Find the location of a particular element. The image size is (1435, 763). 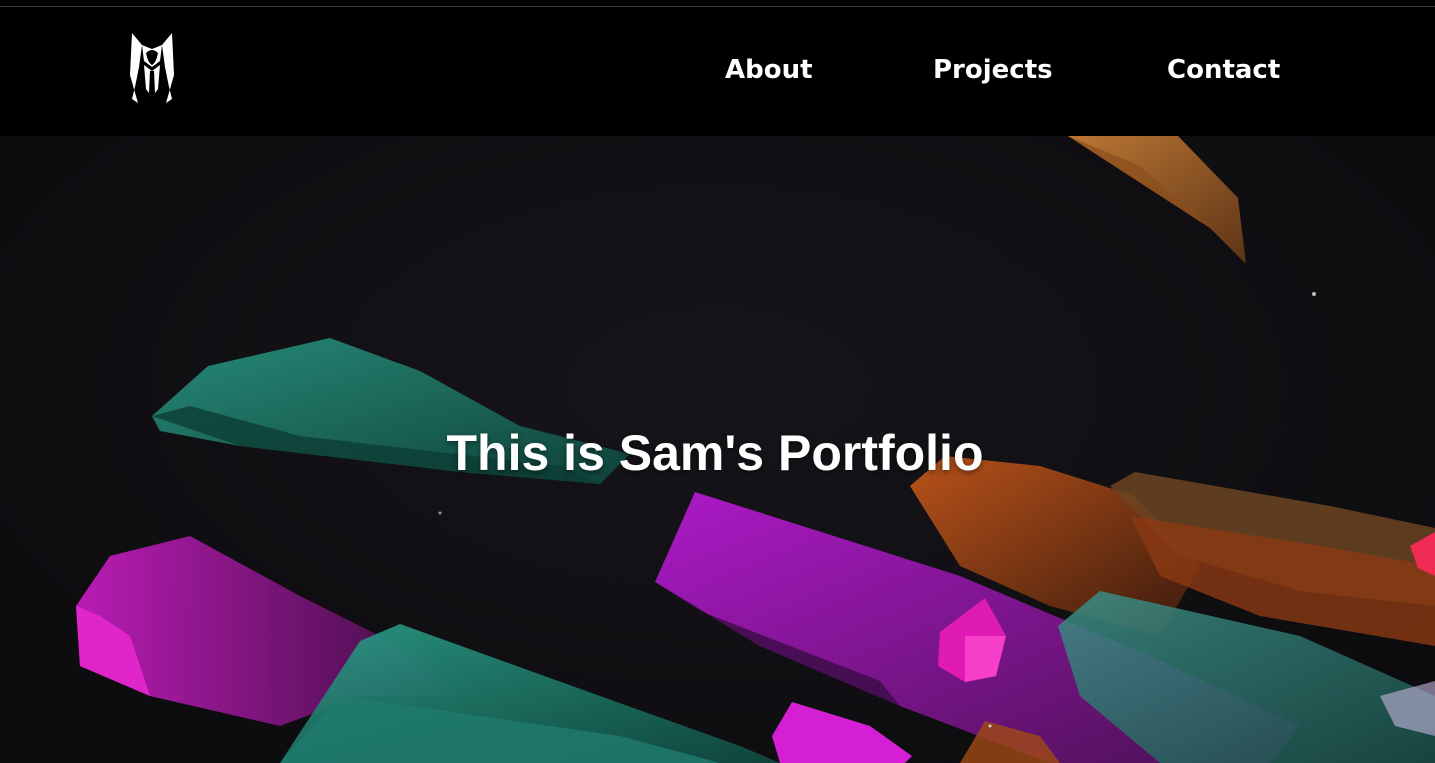

tuxedo-logo-icon is located at coordinates (152, 67).